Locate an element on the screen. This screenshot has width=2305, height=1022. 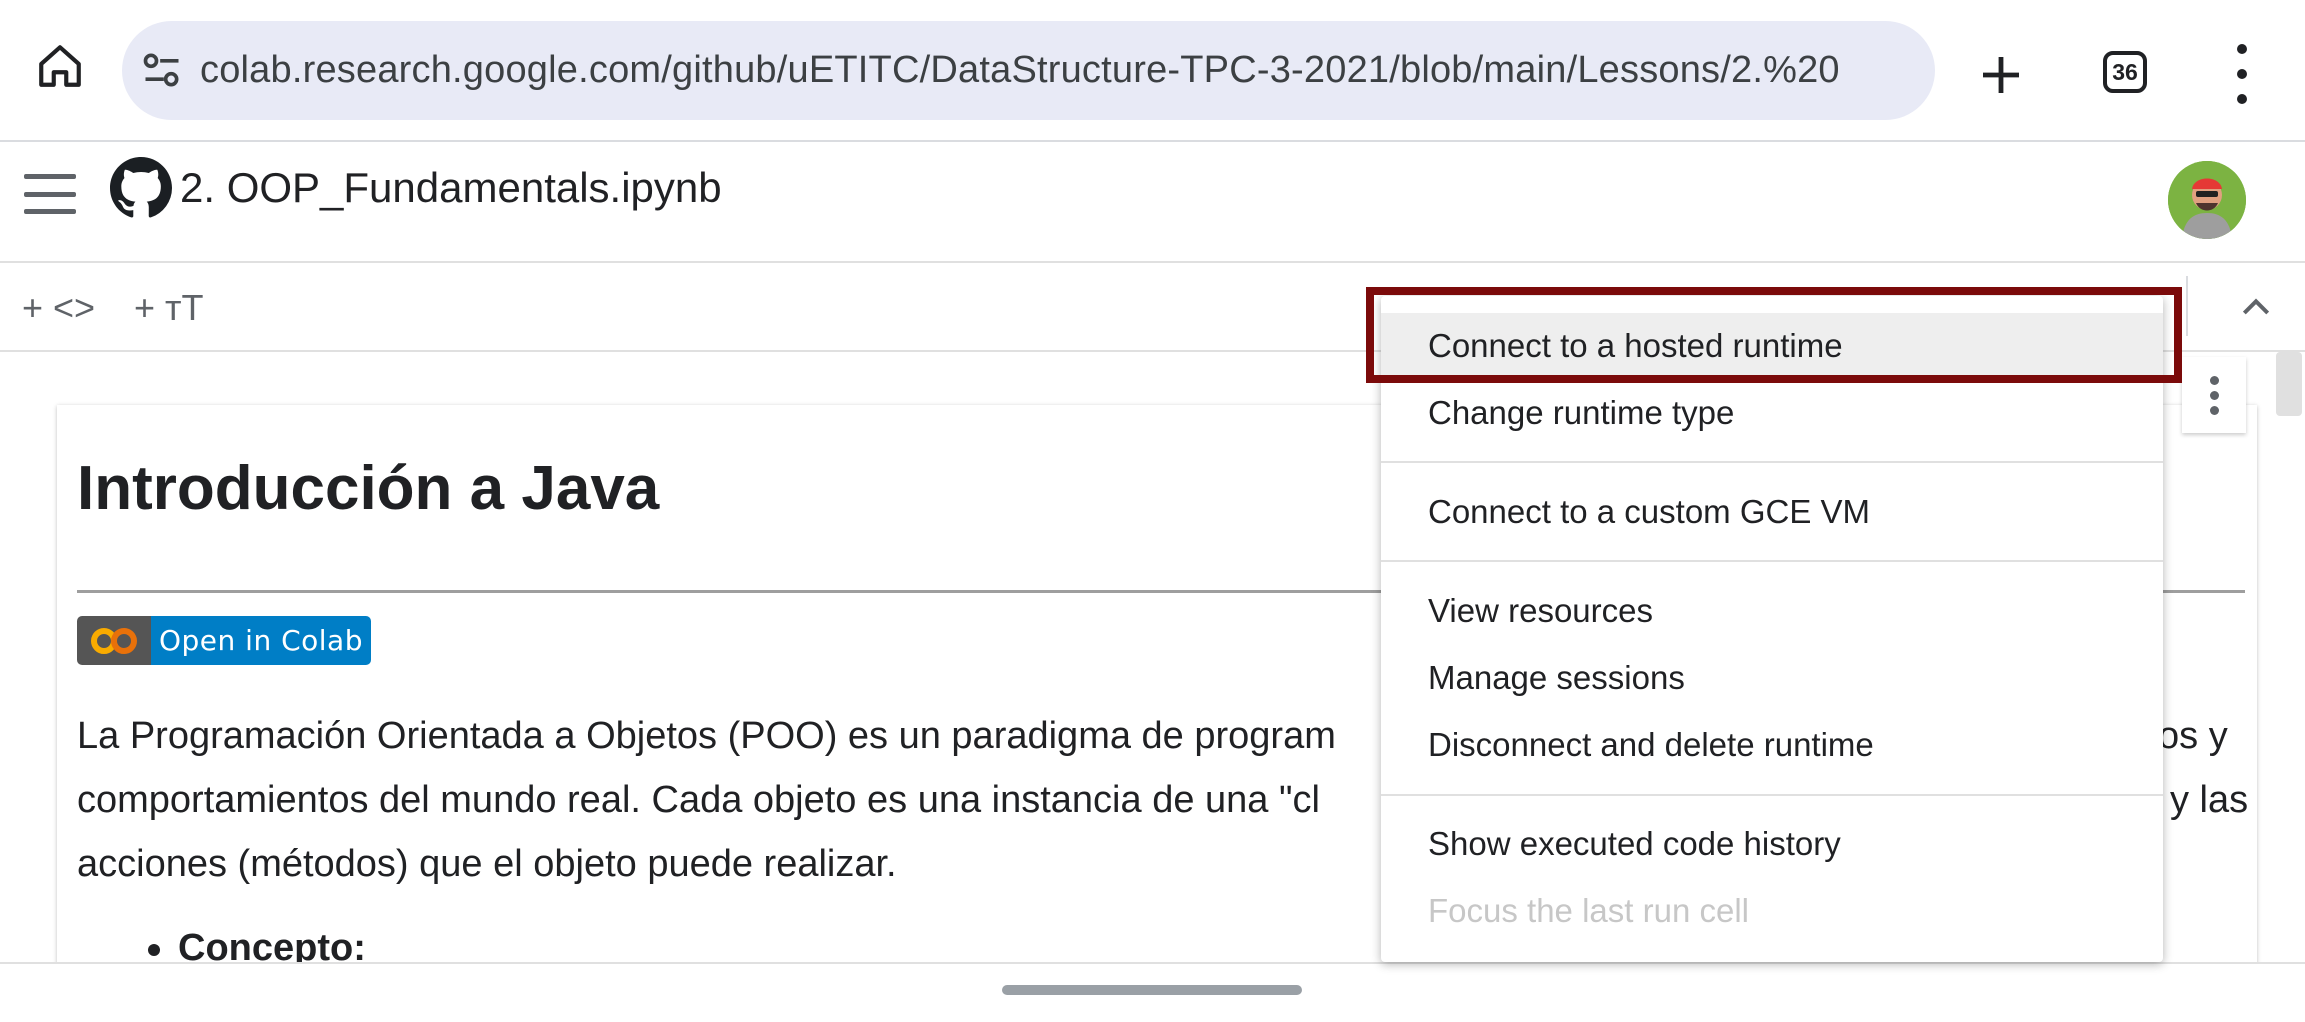
colab-logo-icon is located at coordinates (114, 640).